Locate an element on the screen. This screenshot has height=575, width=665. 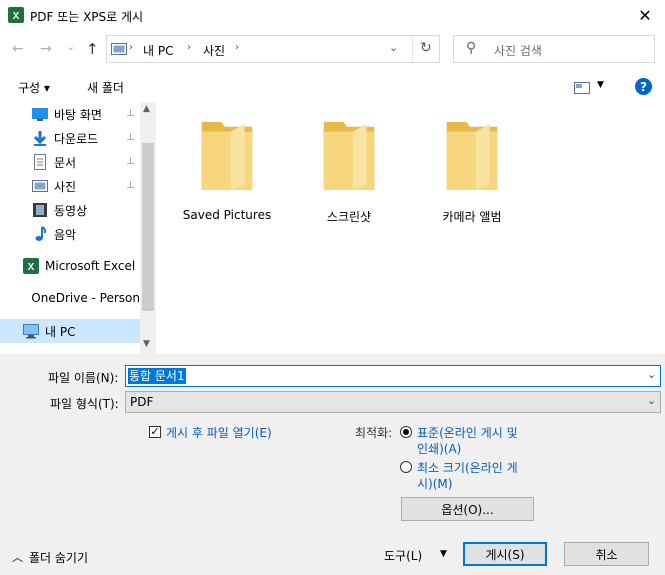
view-icon is located at coordinates (582, 88).